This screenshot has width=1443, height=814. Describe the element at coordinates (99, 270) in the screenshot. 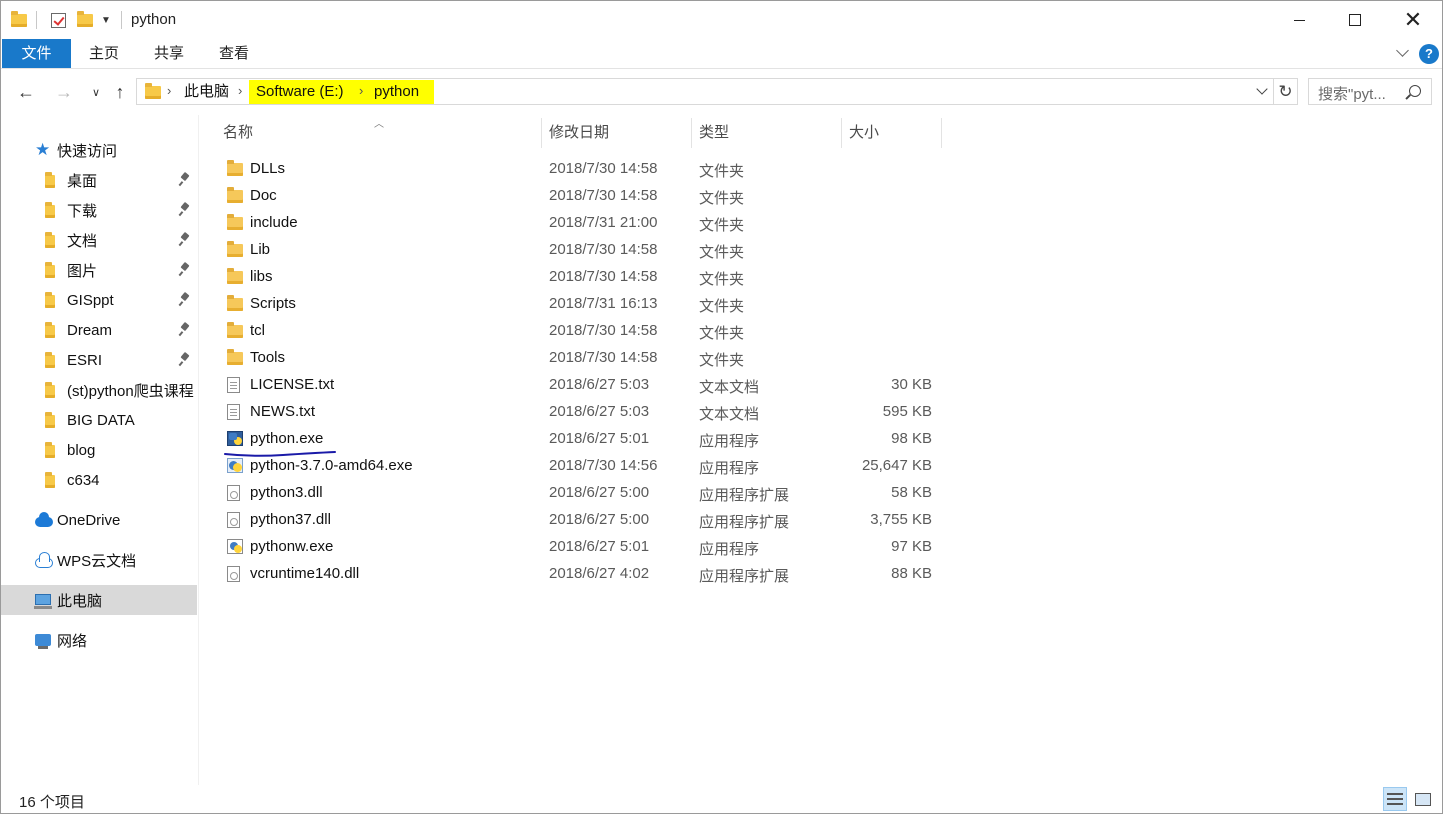

I see `sidebar-item: 图片` at that location.